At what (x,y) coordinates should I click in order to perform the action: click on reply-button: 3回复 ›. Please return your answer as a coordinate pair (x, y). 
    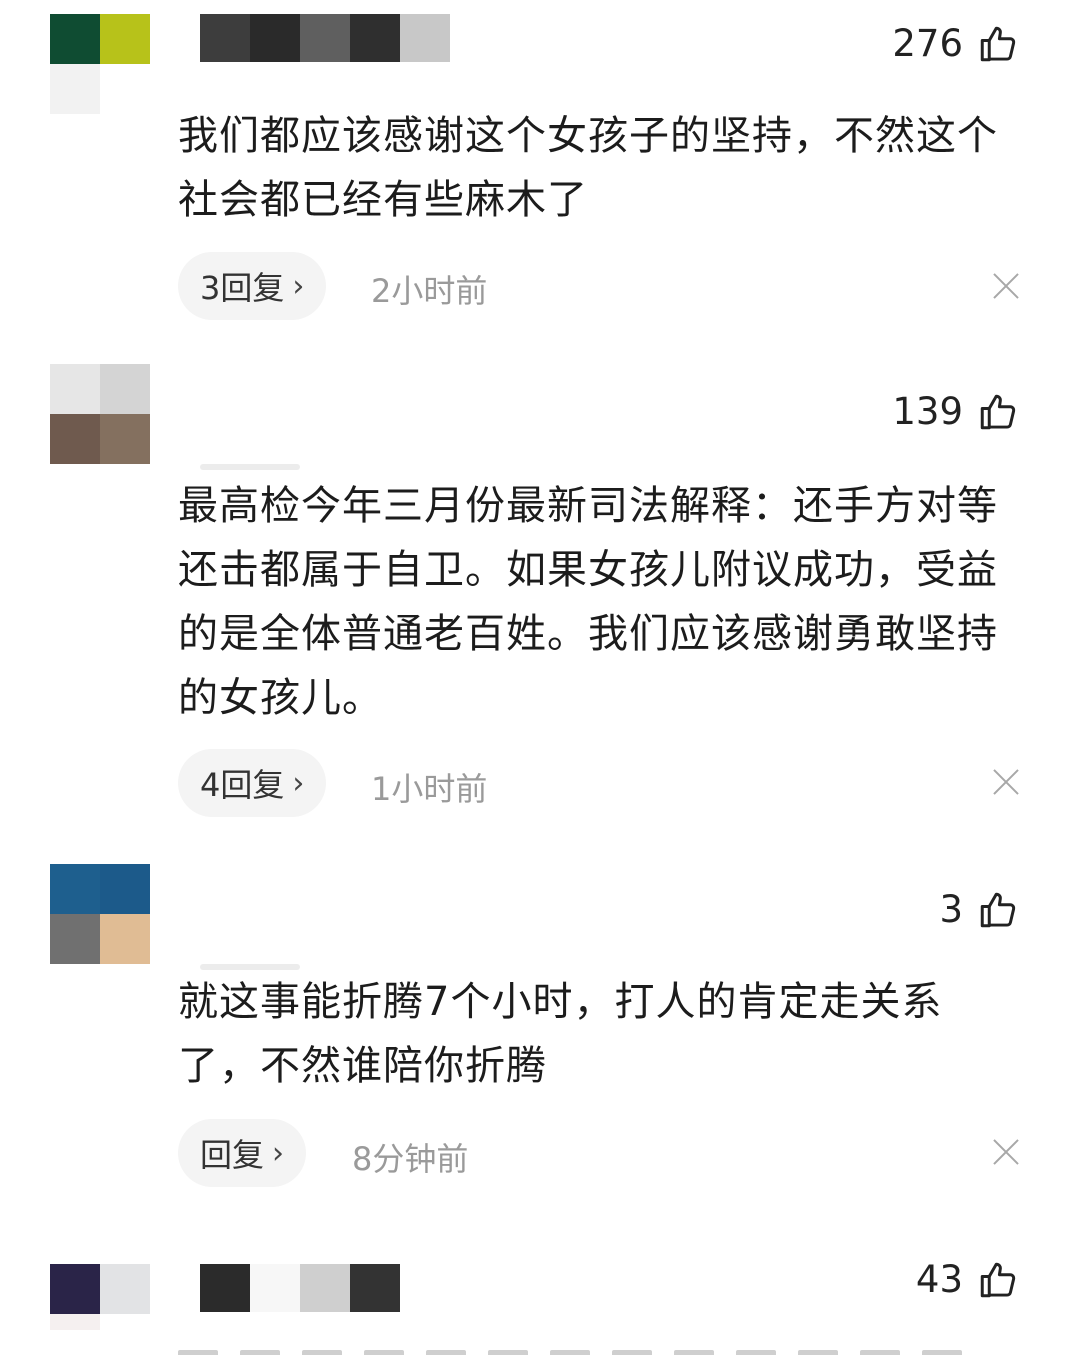
    Looking at the image, I should click on (252, 286).